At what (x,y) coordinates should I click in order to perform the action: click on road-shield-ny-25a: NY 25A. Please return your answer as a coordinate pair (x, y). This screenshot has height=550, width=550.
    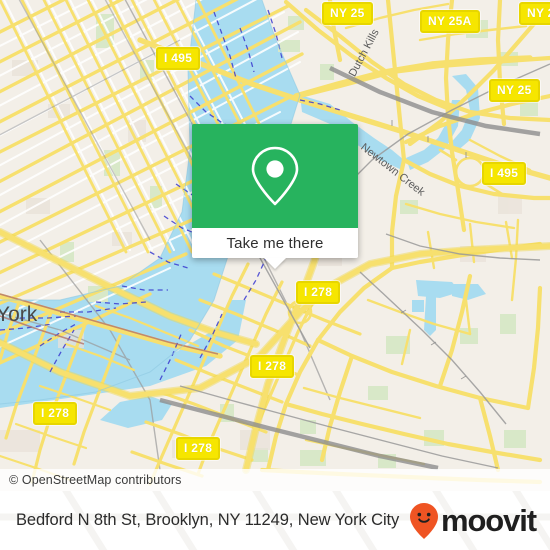
    Looking at the image, I should click on (450, 21).